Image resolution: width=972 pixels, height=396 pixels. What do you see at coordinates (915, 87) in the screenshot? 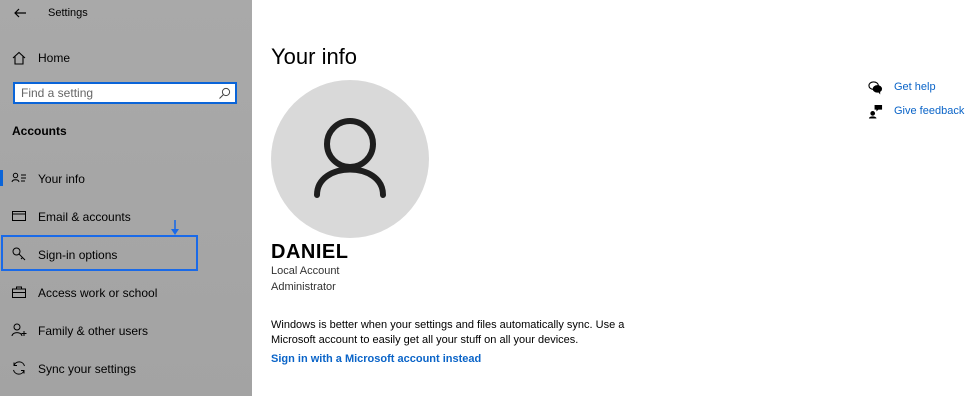
I see `get-help-label: Get help` at bounding box center [915, 87].